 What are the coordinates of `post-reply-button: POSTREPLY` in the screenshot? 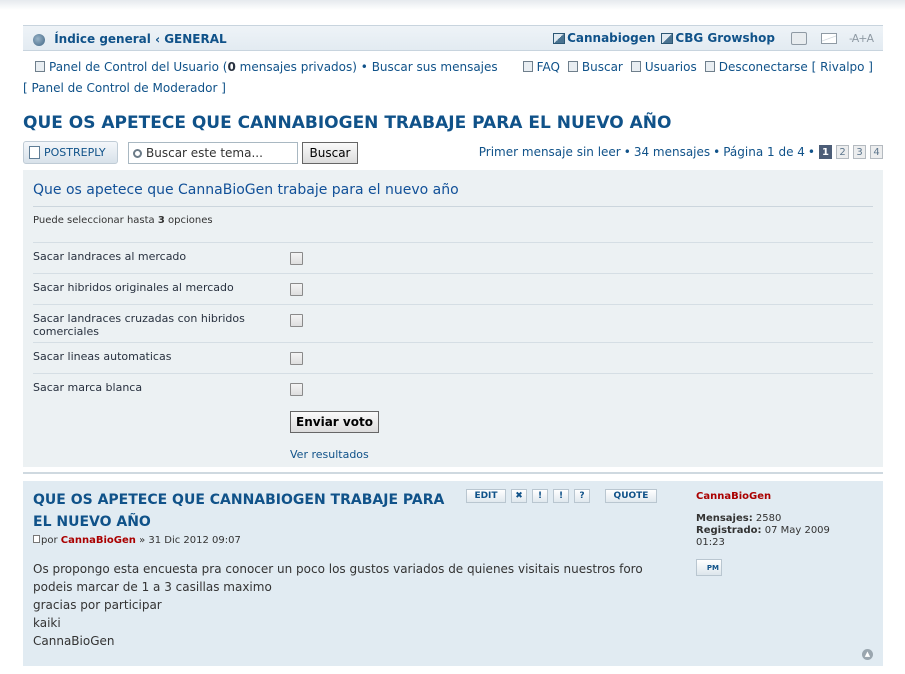 It's located at (70, 152).